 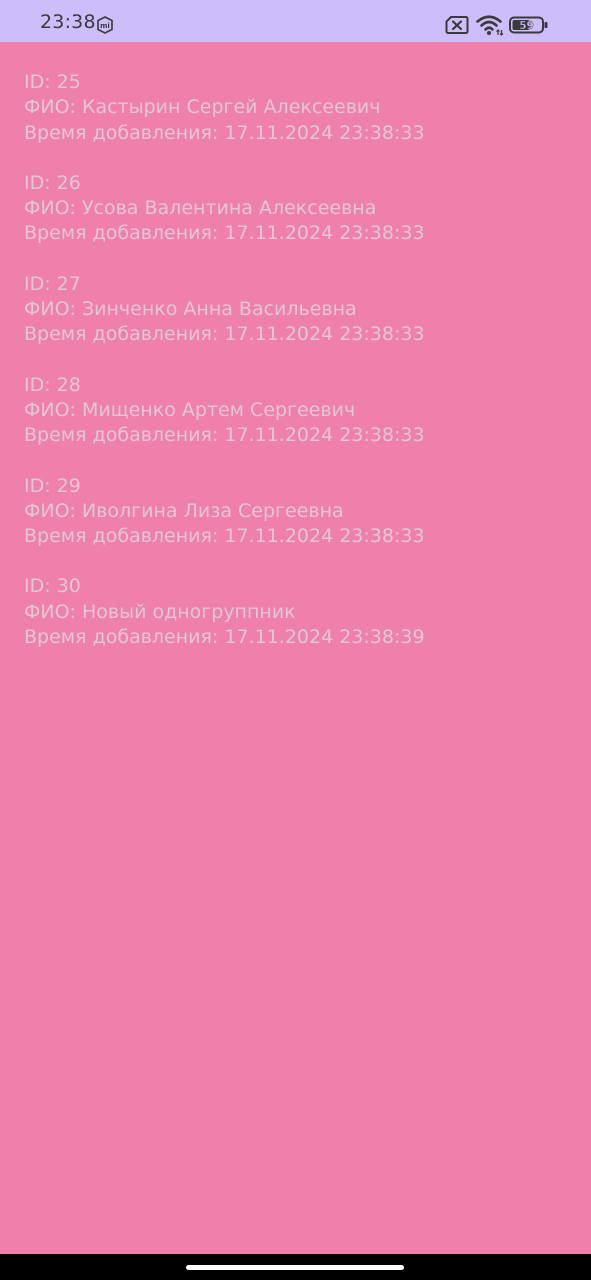 I want to click on battery-icon: 59, so click(x=528, y=25).